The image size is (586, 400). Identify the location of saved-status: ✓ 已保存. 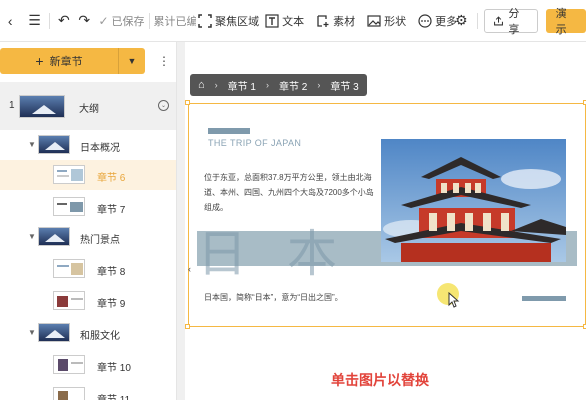
(121, 21).